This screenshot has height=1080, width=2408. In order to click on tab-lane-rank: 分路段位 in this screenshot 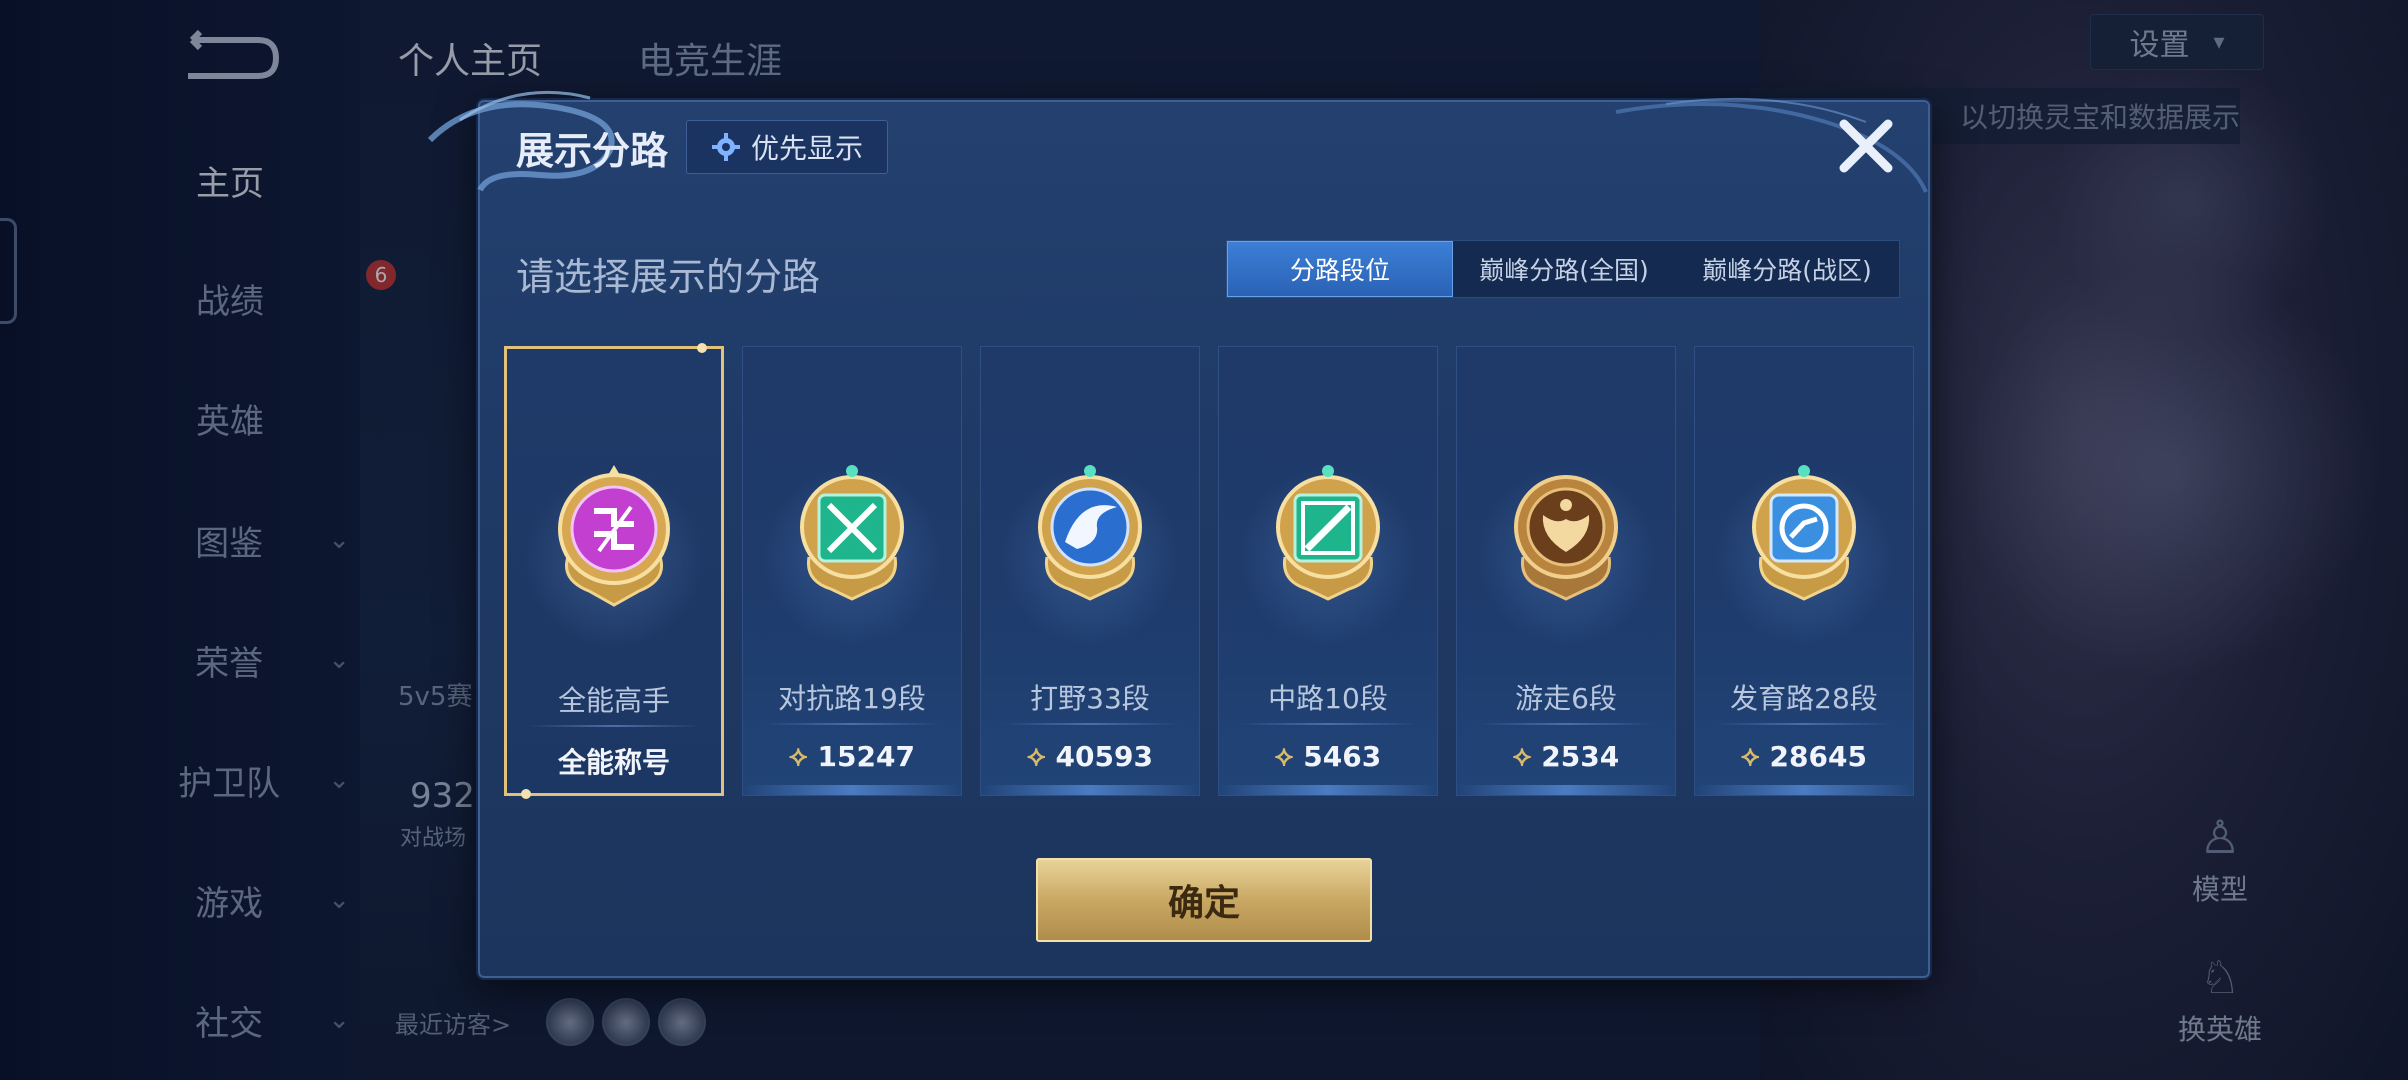, I will do `click(1340, 269)`.